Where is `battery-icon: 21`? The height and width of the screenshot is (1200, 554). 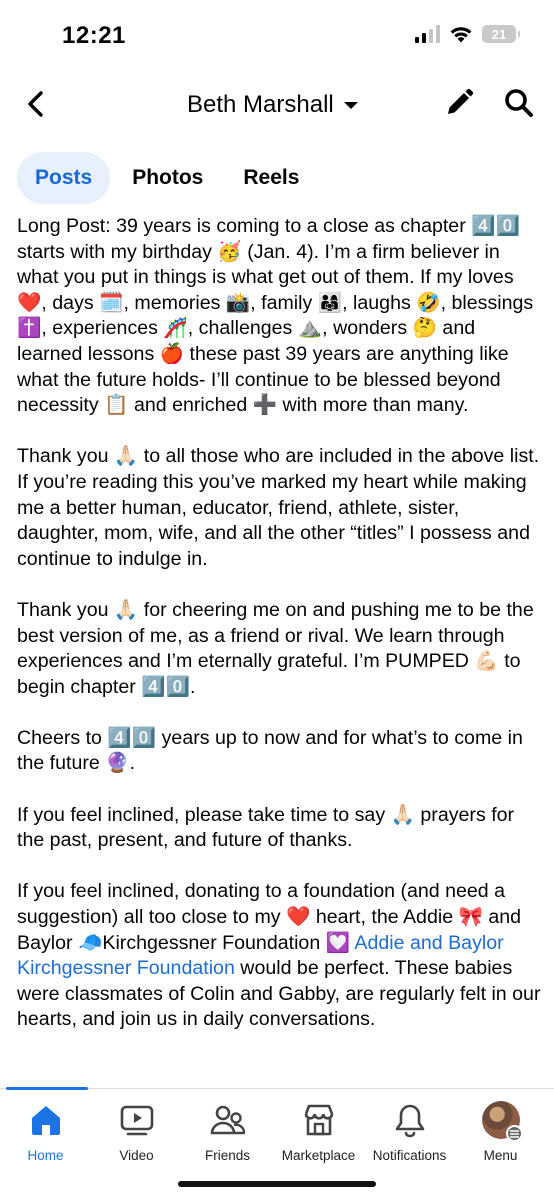 battery-icon: 21 is located at coordinates (501, 34).